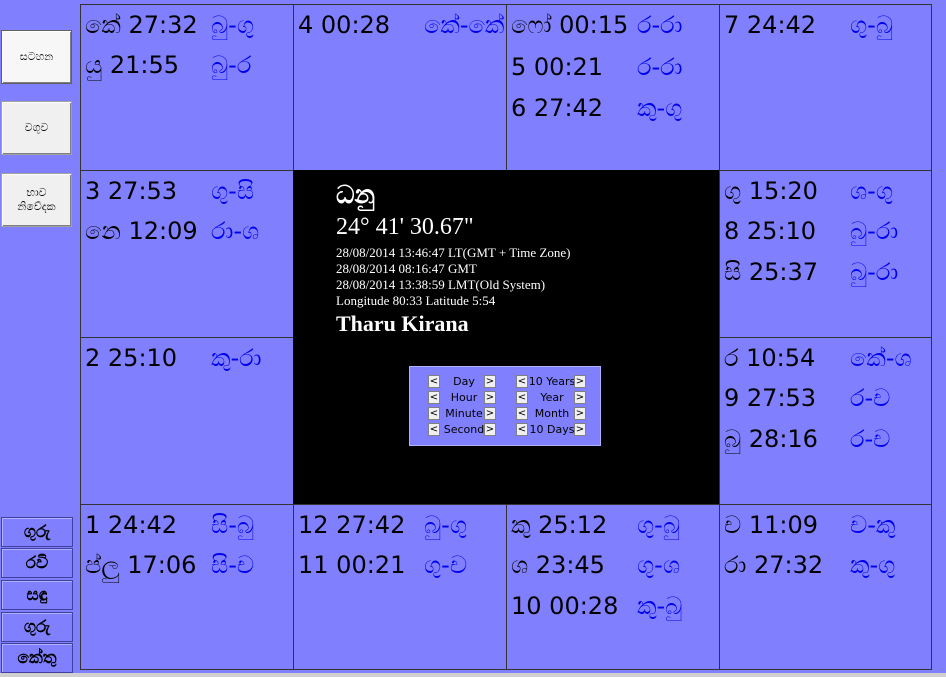  I want to click on adjust-hour-row: < Hour >, so click(464, 398).